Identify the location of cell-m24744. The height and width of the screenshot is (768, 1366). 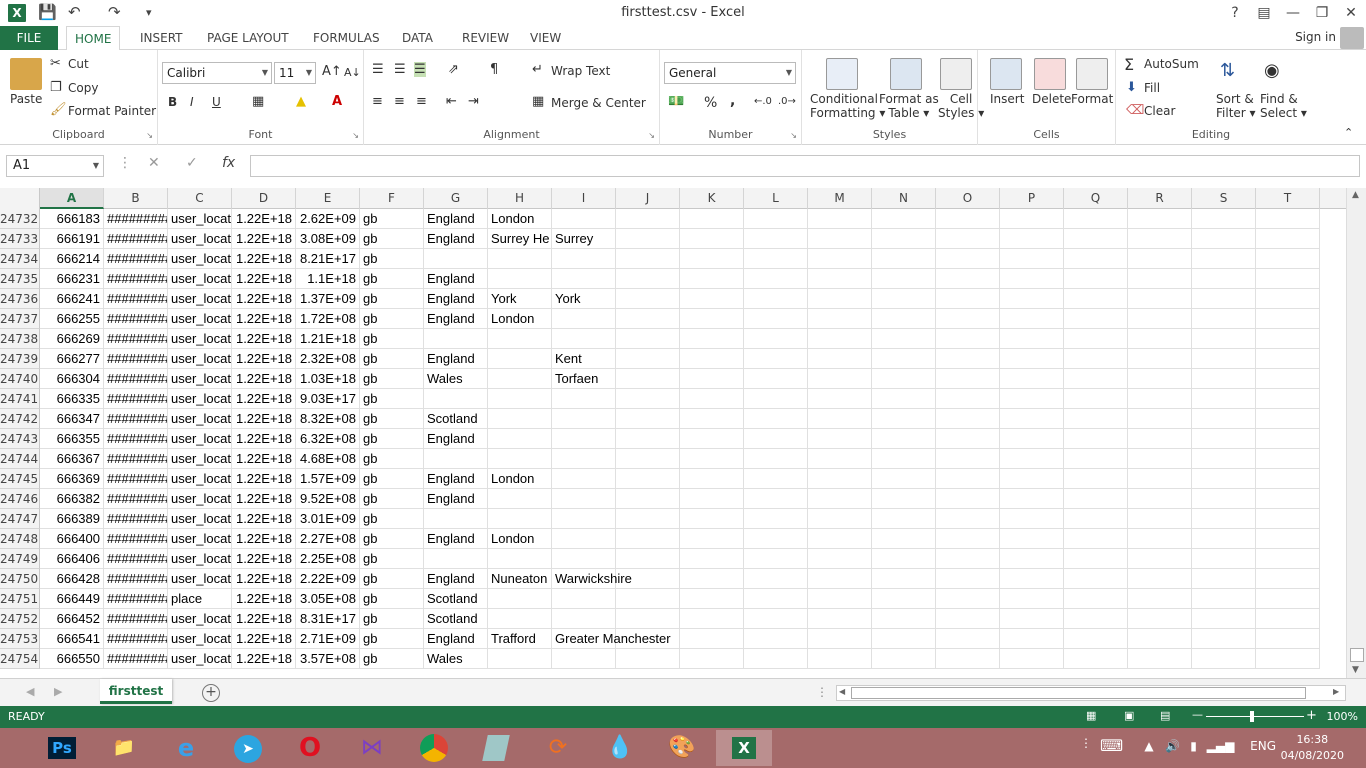
(840, 459).